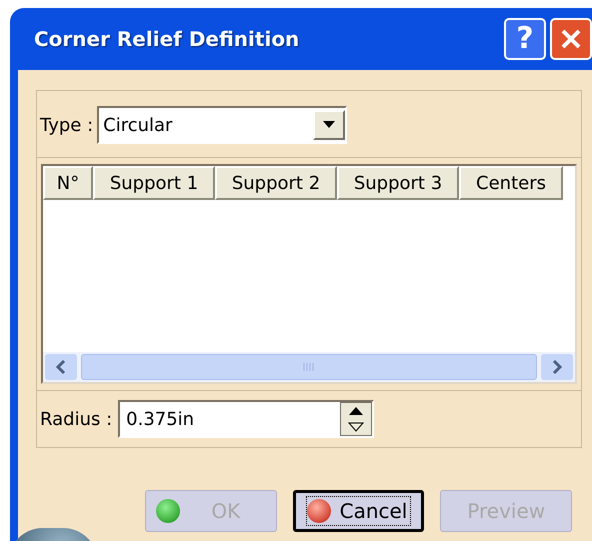 The width and height of the screenshot is (592, 541). I want to click on close-button, so click(571, 39).